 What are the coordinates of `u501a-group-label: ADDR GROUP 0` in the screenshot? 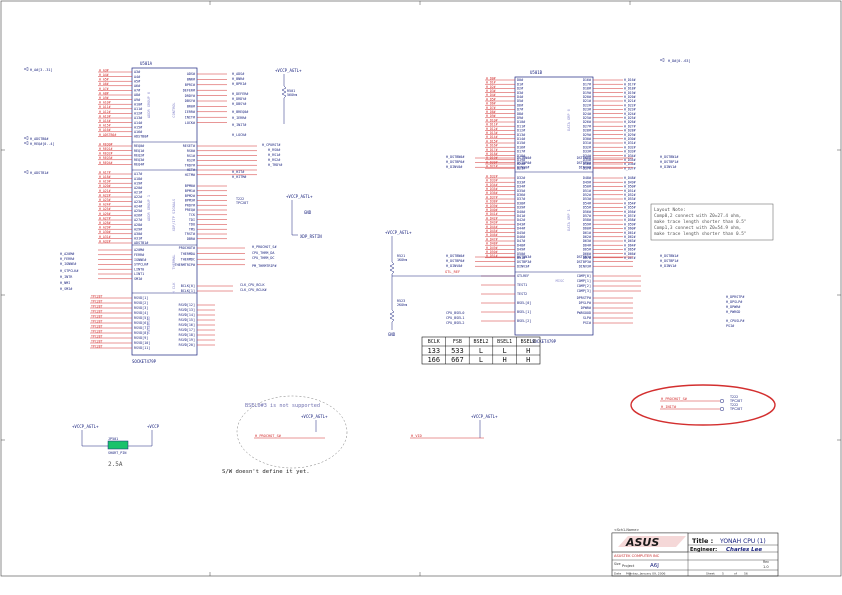 It's located at (149, 105).